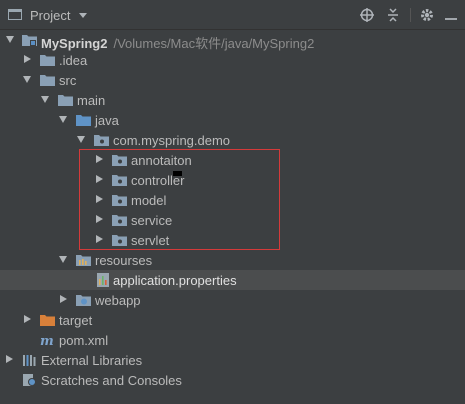  Describe the element at coordinates (232, 380) in the screenshot. I see `tree-row-scratches: Scratches and Consoles` at that location.